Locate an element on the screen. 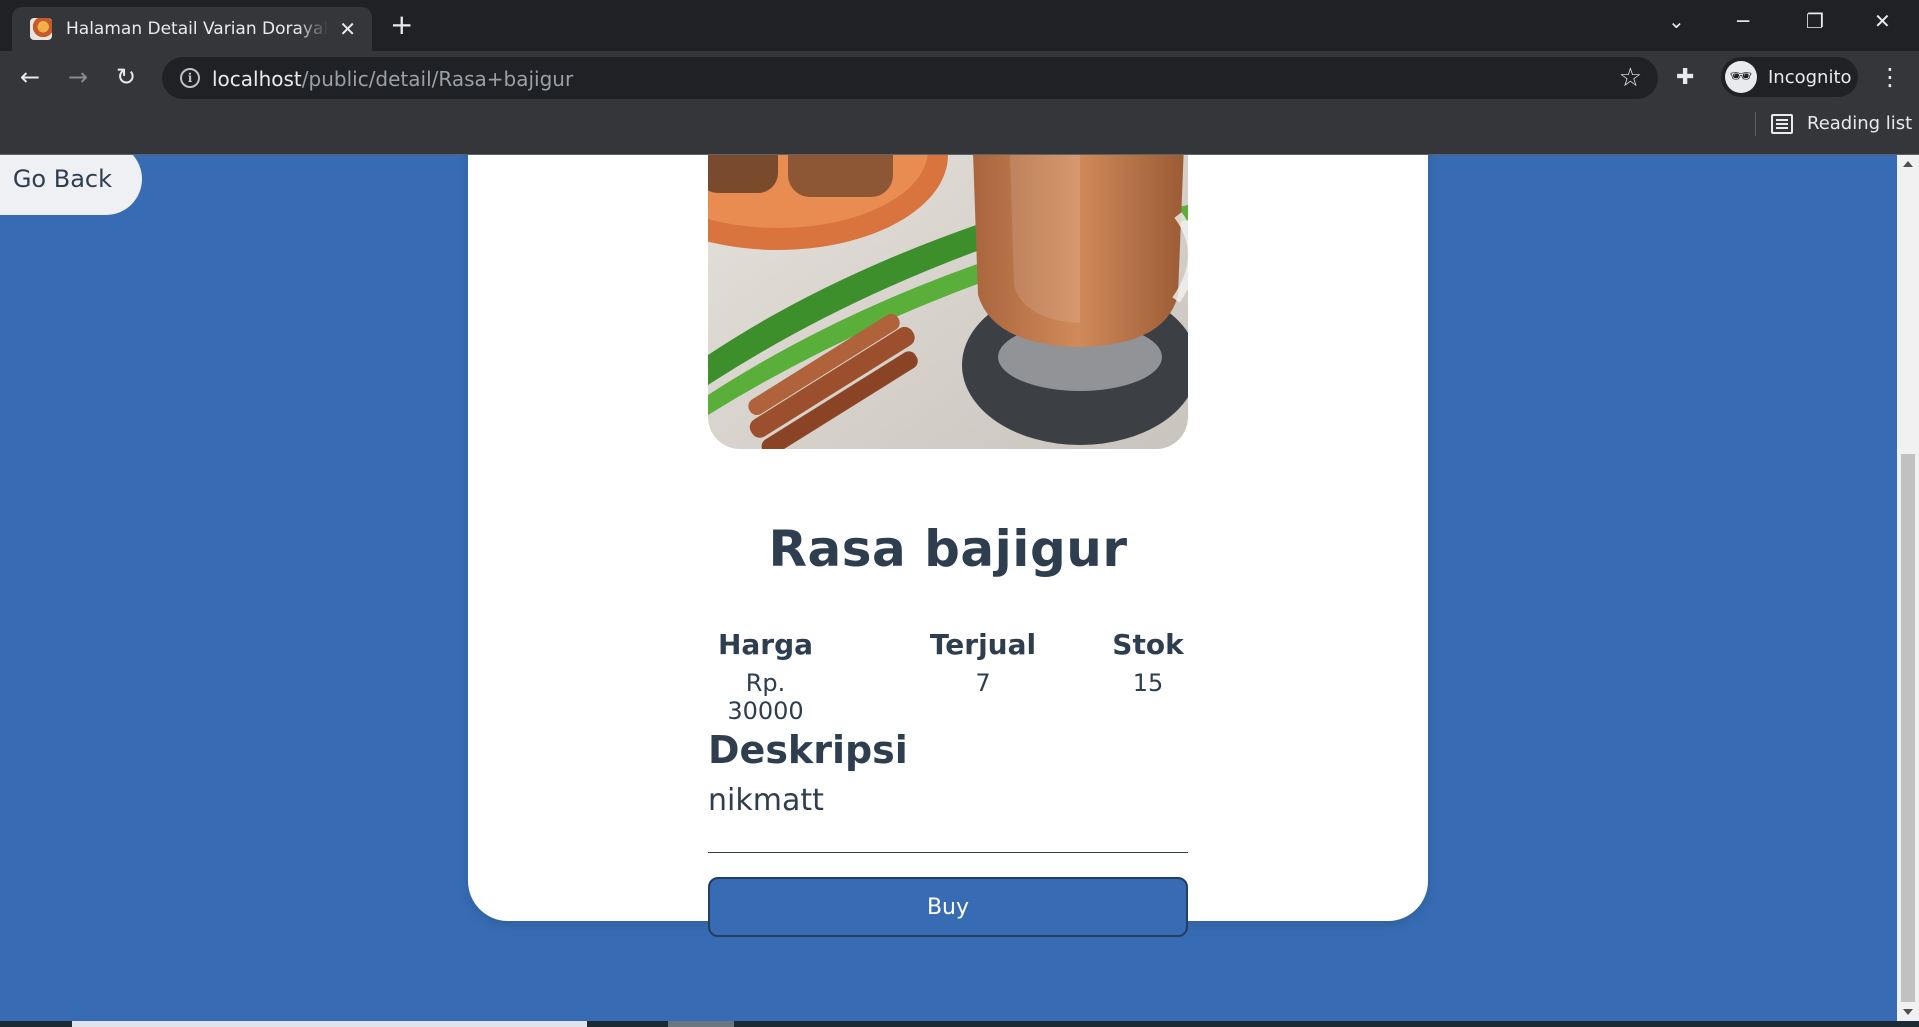 The width and height of the screenshot is (1919, 1027). bajigur-drink-illustration is located at coordinates (948, 302).